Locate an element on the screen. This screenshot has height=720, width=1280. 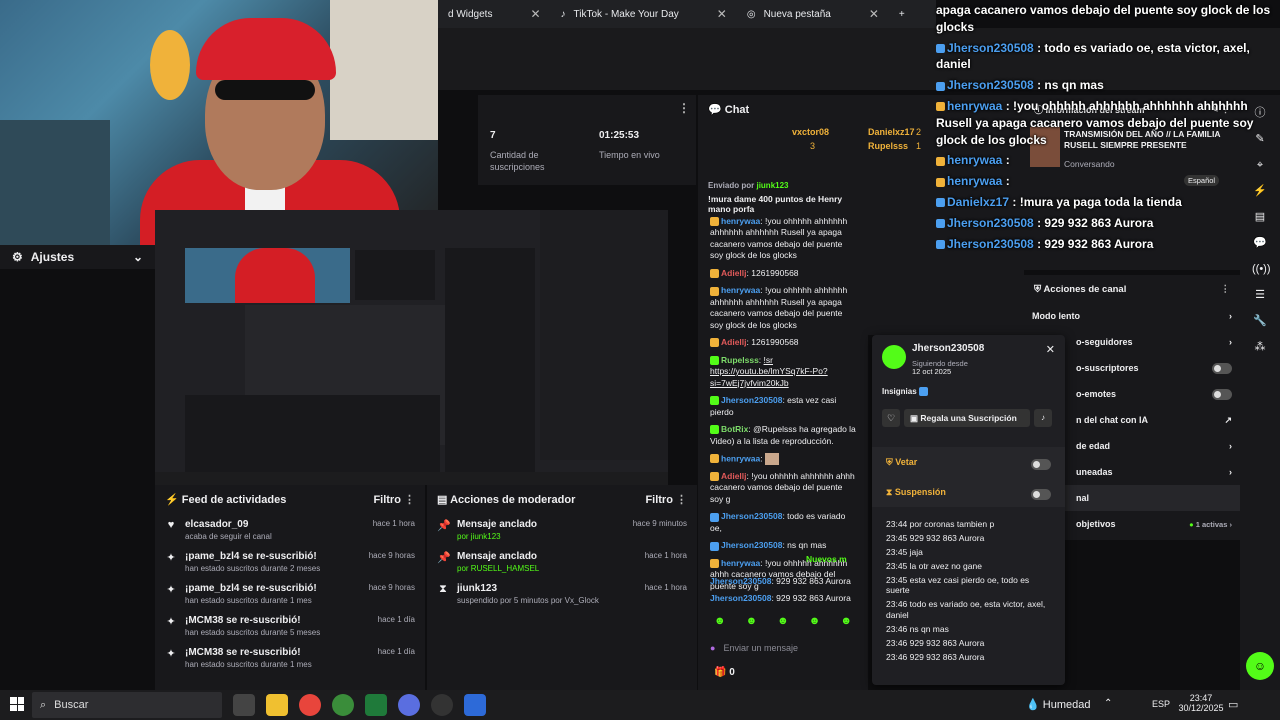
top-user-2: Danielxz17 is located at coordinates (891, 132).